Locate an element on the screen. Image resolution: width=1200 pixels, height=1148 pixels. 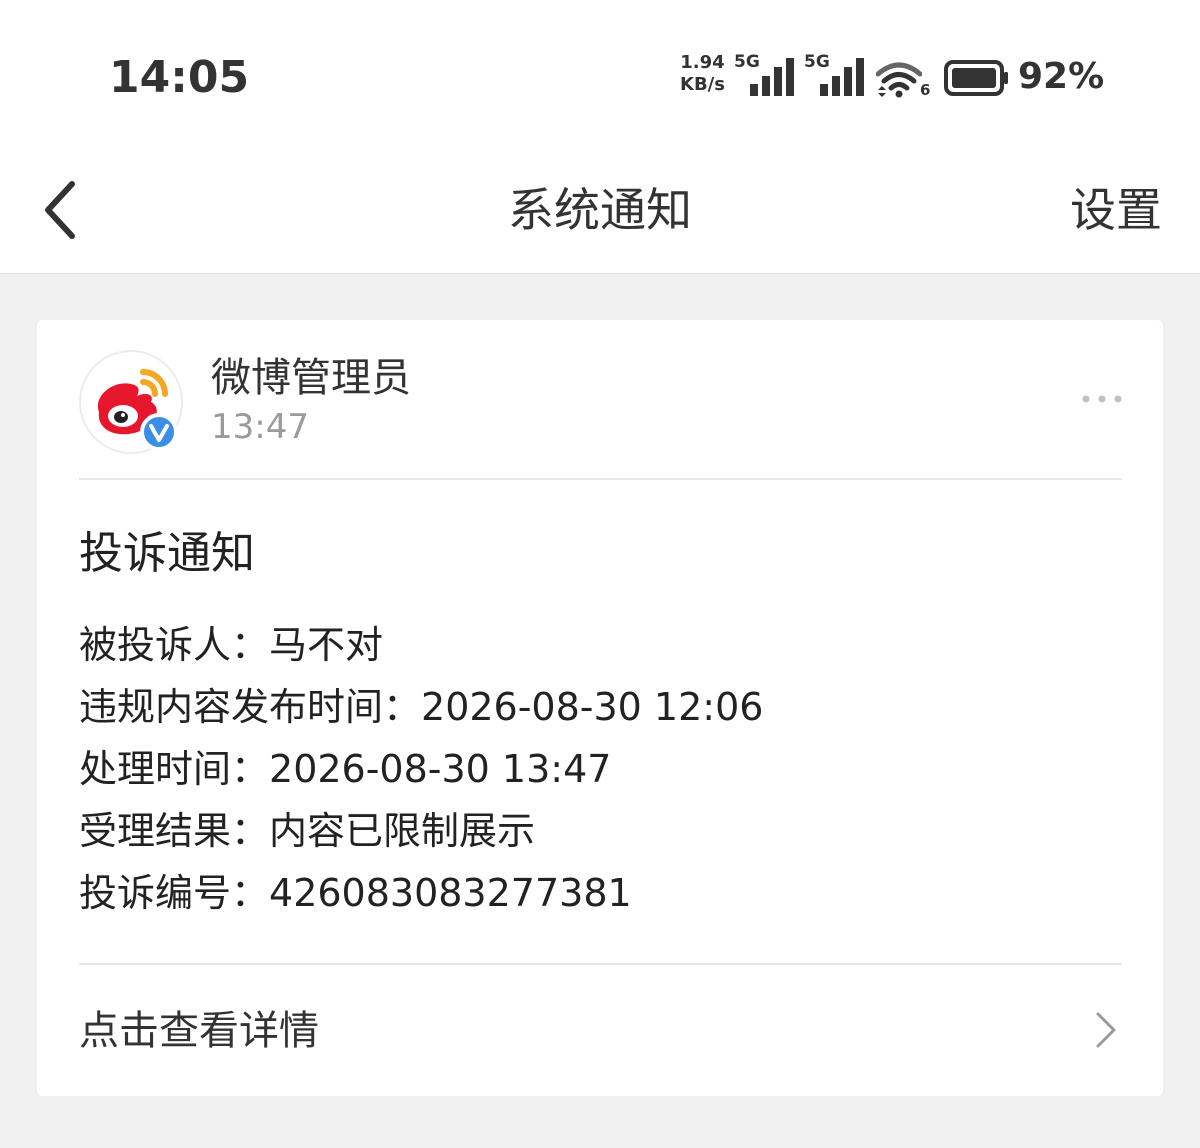
detail-row-complaint-id: 投诉编号：426083083277381 is located at coordinates (421, 893).